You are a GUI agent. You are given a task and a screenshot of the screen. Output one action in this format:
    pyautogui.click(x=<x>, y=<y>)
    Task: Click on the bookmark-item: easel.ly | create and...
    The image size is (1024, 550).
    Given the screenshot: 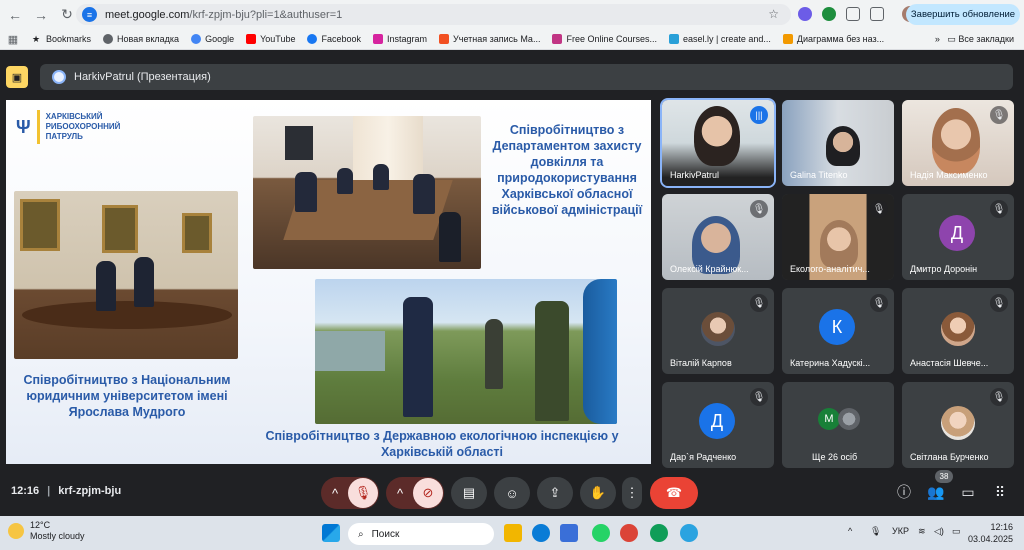 What is the action you would take?
    pyautogui.click(x=720, y=39)
    